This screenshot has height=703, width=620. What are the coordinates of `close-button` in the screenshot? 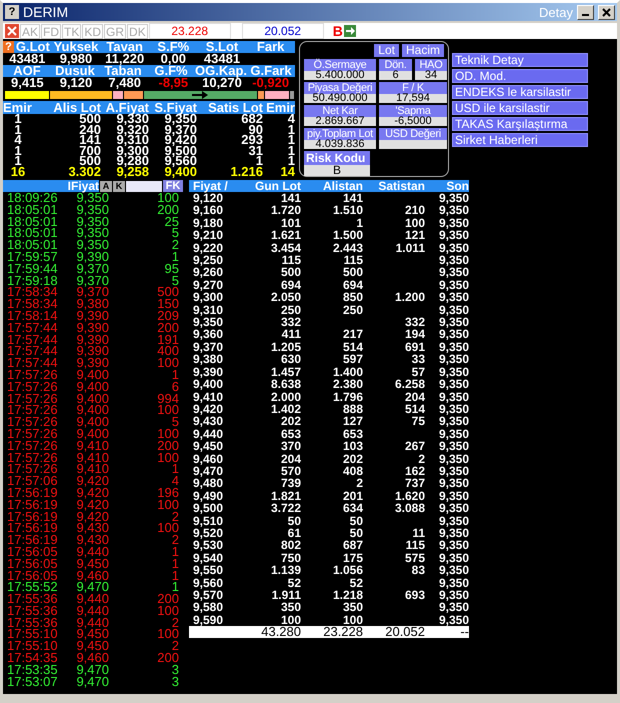 It's located at (606, 12).